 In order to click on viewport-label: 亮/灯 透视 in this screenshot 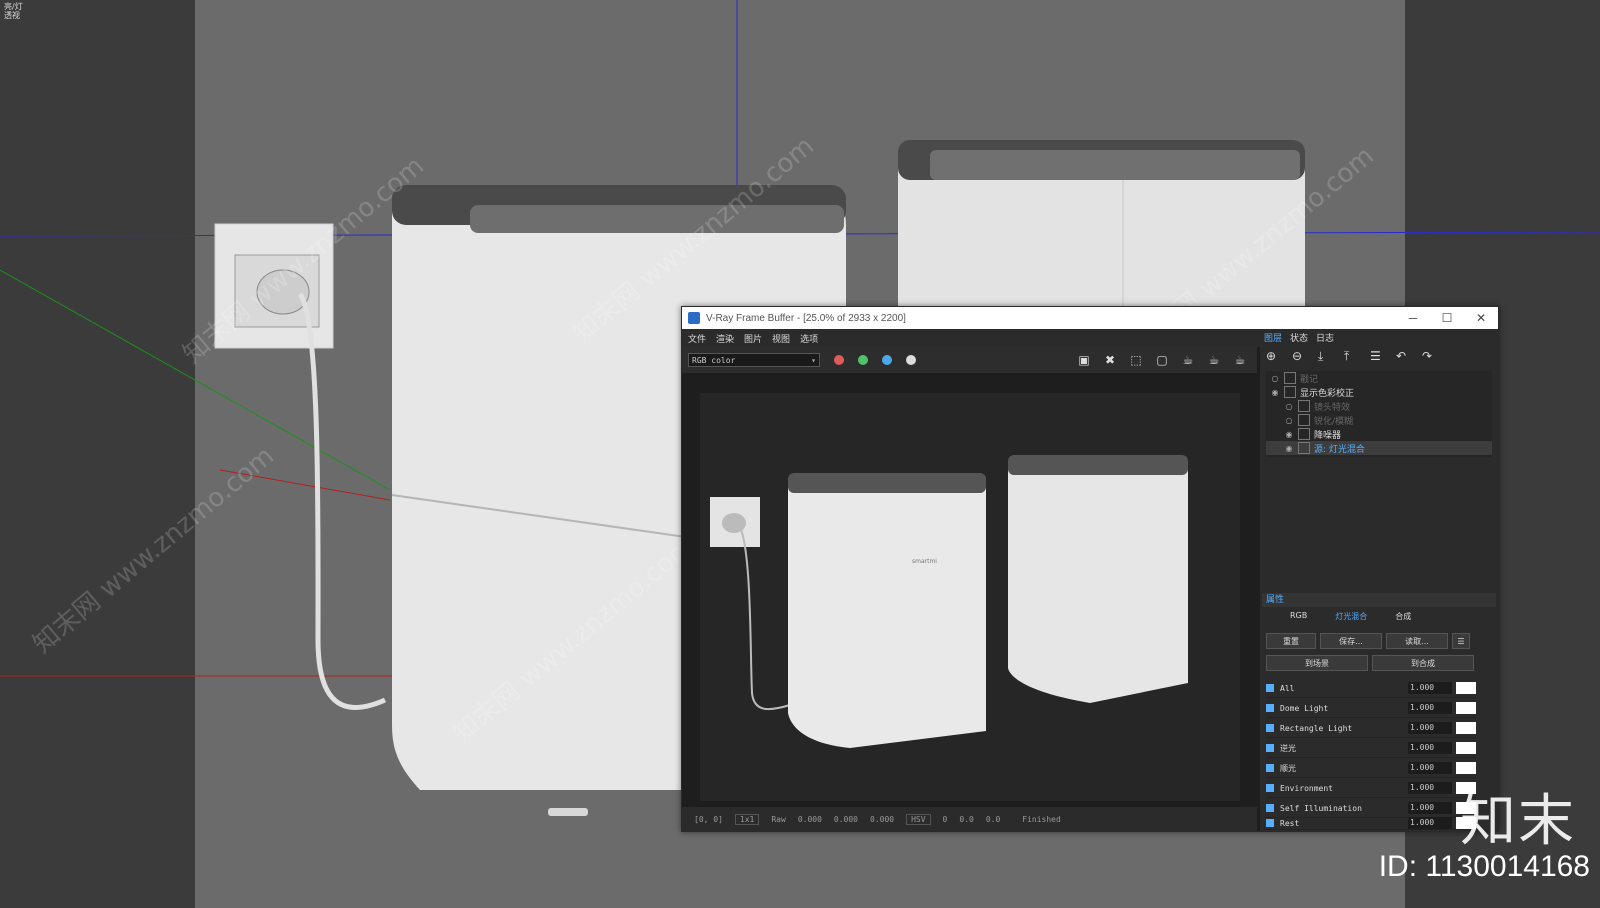, I will do `click(13, 11)`.